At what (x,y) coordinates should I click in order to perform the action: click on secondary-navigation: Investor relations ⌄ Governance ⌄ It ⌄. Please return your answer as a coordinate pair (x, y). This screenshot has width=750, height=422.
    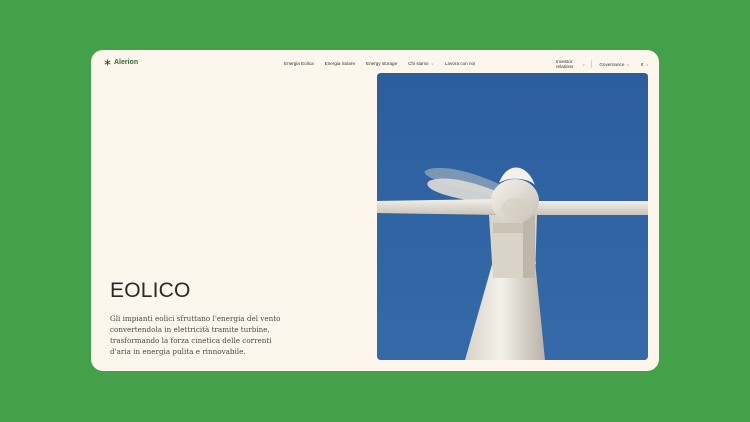
    Looking at the image, I should click on (602, 64).